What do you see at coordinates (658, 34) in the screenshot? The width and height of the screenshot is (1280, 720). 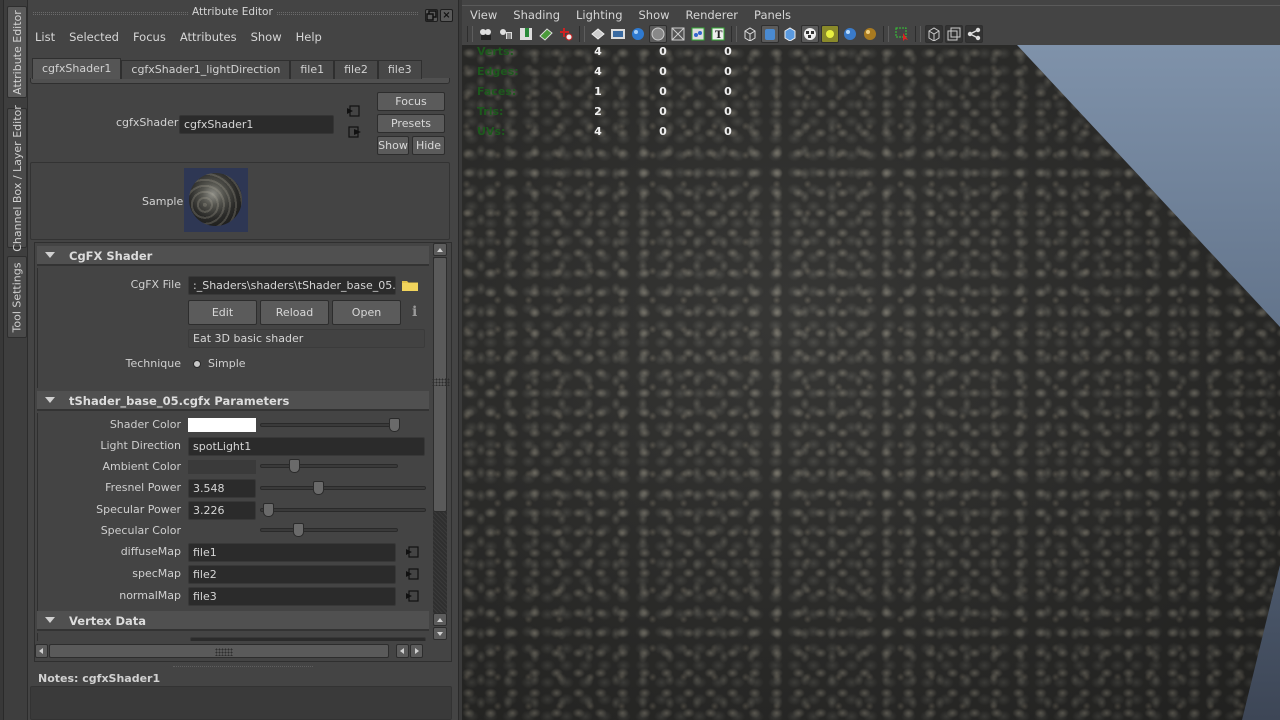 I see `gate-mask-icon` at bounding box center [658, 34].